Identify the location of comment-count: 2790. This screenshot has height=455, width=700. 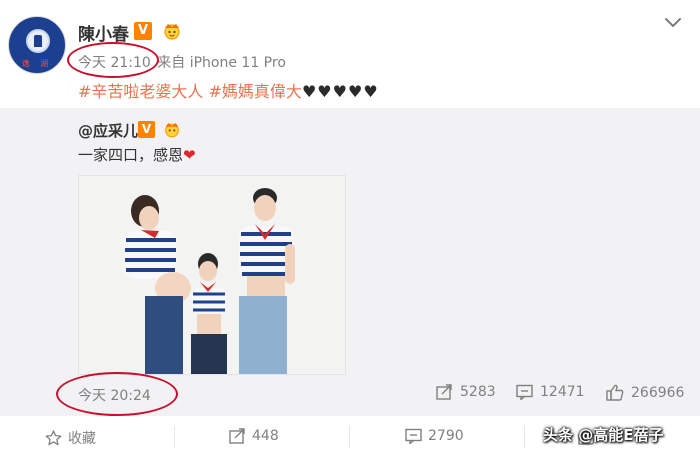
(446, 436).